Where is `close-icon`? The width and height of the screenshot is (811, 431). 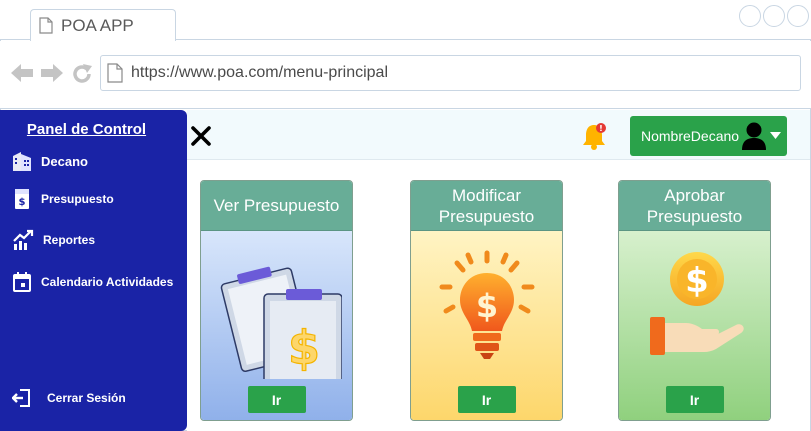 close-icon is located at coordinates (201, 136).